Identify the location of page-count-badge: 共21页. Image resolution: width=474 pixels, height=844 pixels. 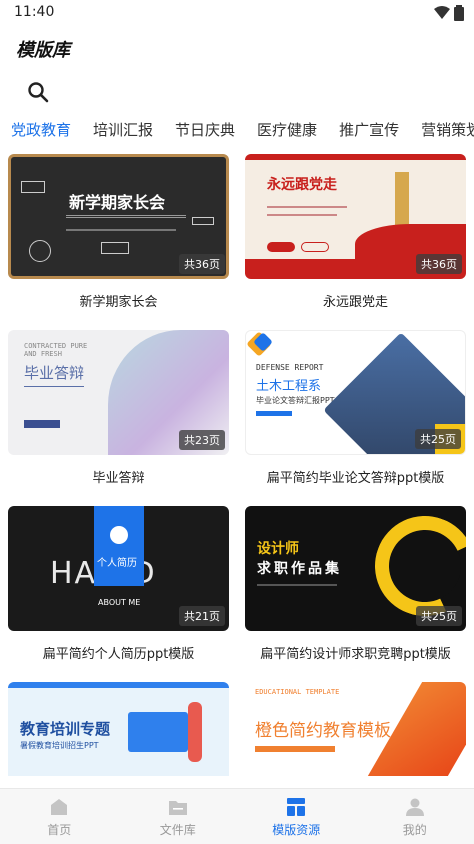
(202, 616).